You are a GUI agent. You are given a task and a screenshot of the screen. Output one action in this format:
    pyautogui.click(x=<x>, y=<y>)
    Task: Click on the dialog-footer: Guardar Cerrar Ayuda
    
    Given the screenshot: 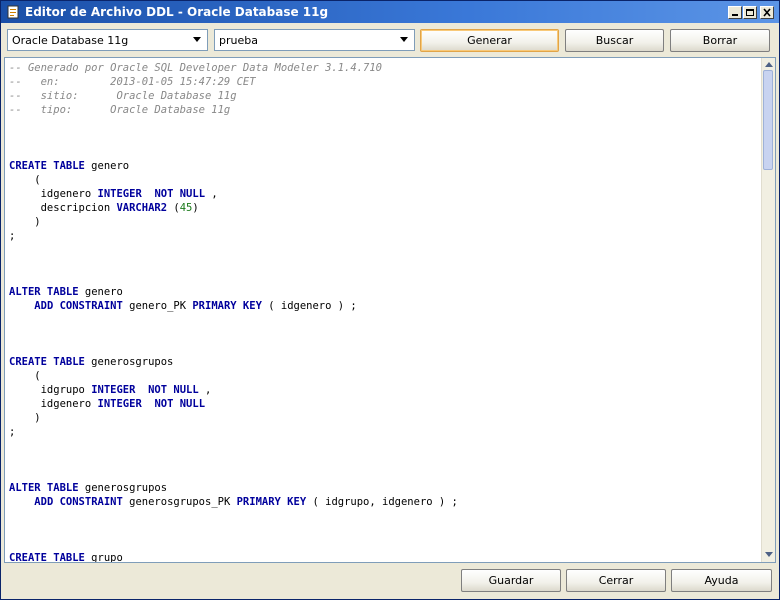 What is the action you would take?
    pyautogui.click(x=390, y=583)
    